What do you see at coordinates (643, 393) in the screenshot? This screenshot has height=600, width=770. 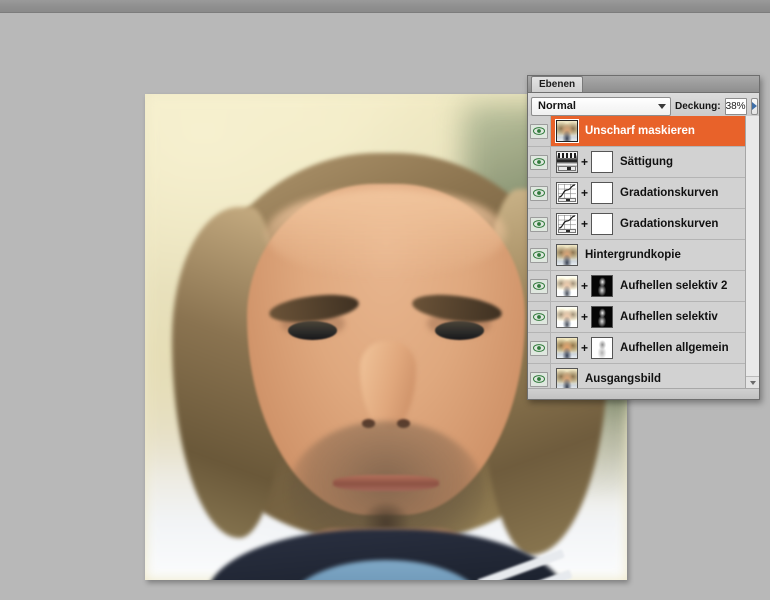 I see `layers-panel-footer` at bounding box center [643, 393].